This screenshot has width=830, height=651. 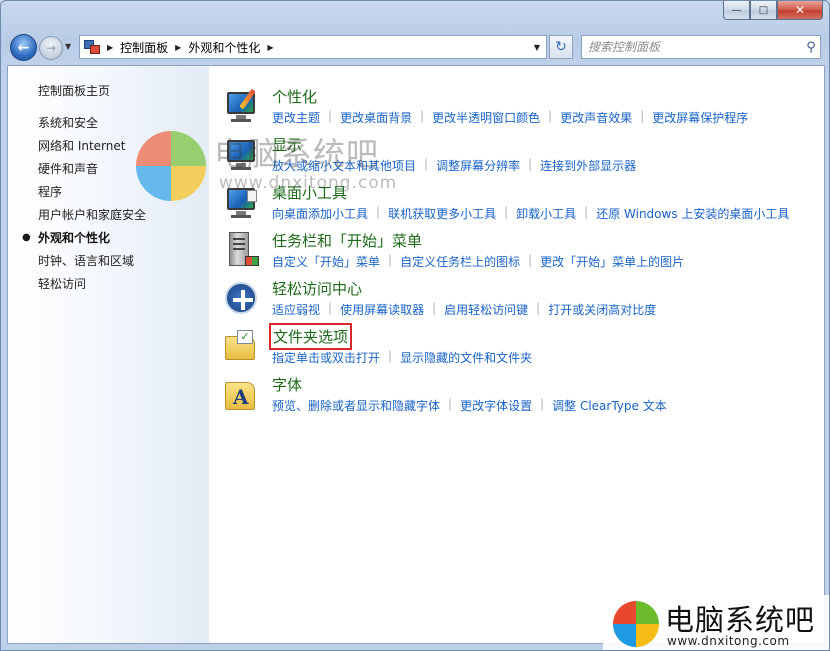 What do you see at coordinates (74, 90) in the screenshot?
I see `sidebar-item-home: 控制面板主页` at bounding box center [74, 90].